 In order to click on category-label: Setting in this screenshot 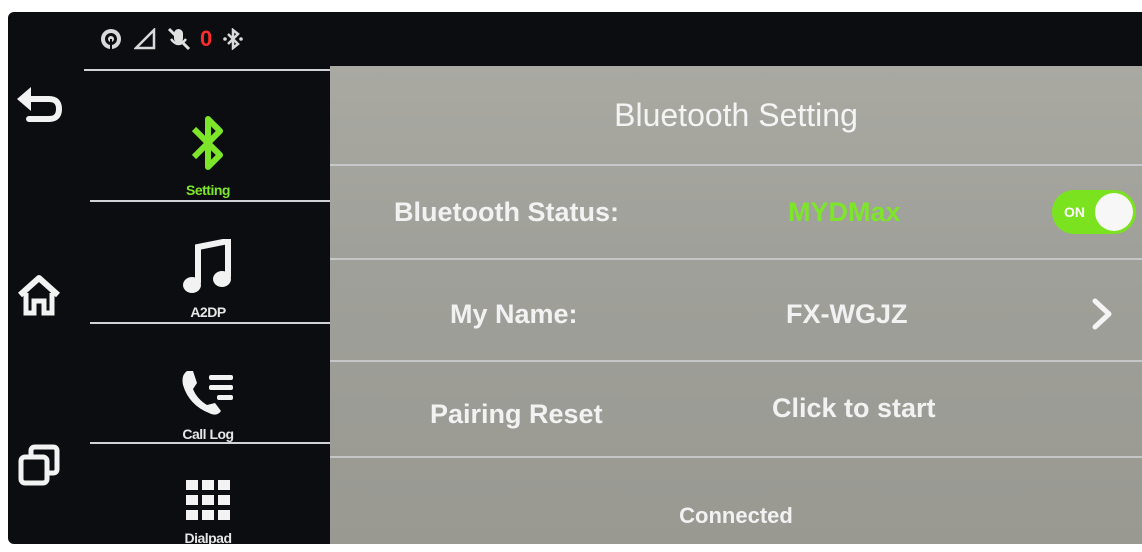, I will do `click(208, 190)`.